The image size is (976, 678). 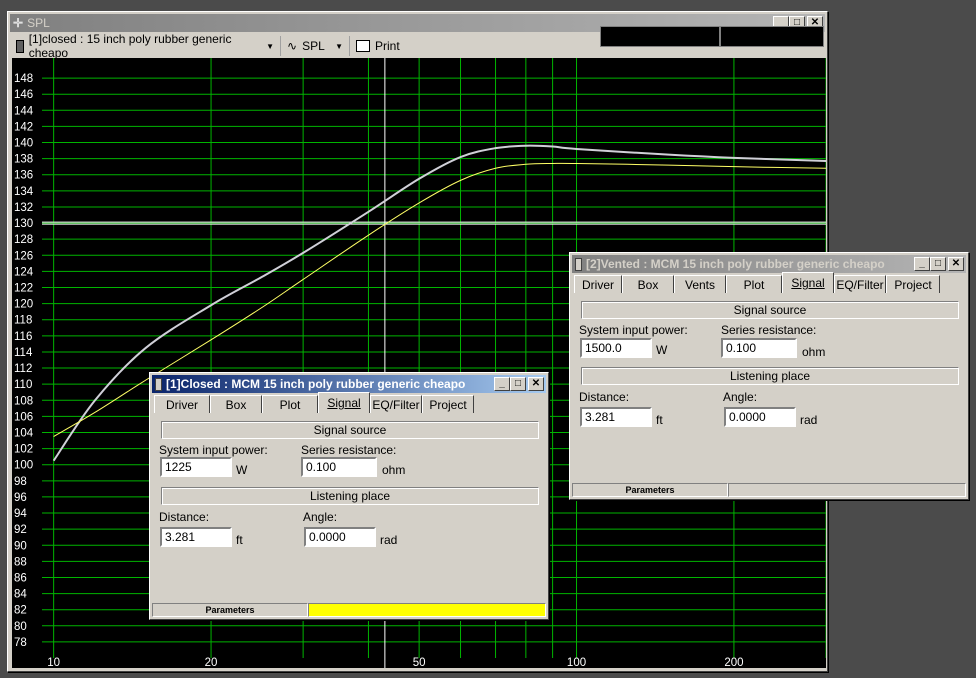 I want to click on x-tick-label: 50, so click(x=419, y=662).